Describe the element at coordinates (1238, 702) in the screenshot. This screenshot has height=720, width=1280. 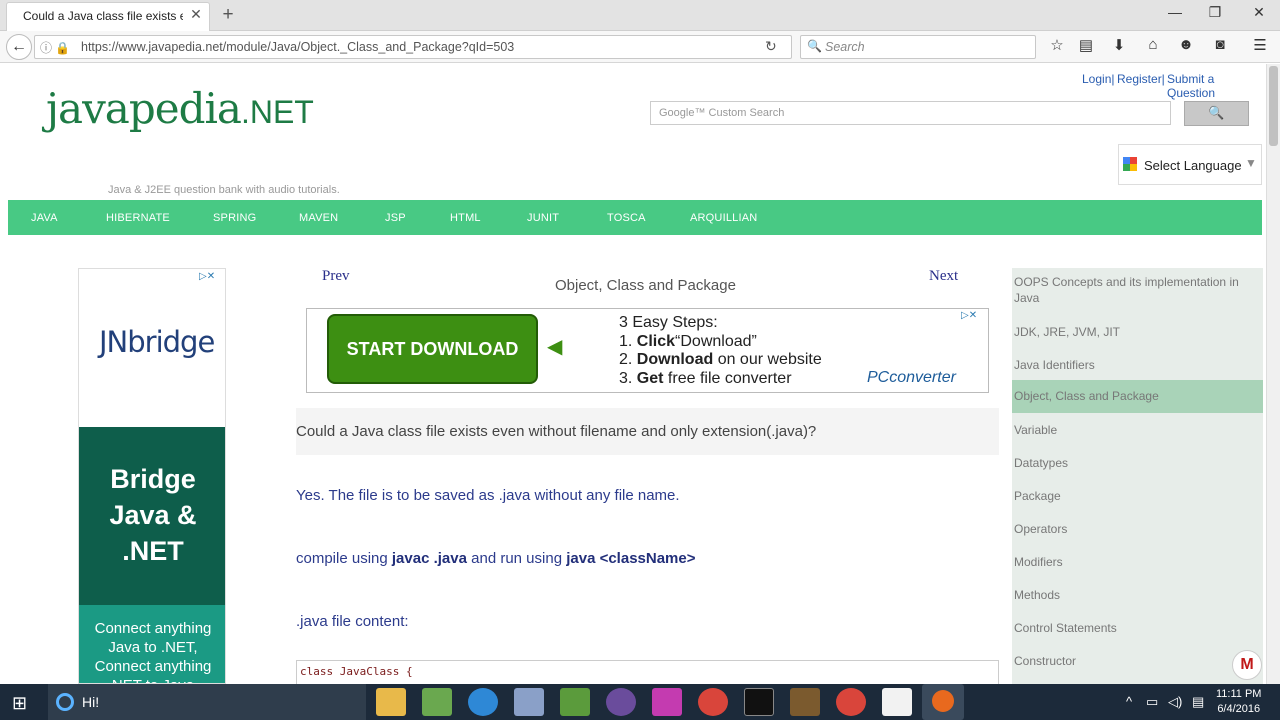
I see `system-clock: 11:11 PM 6/4/2016` at that location.